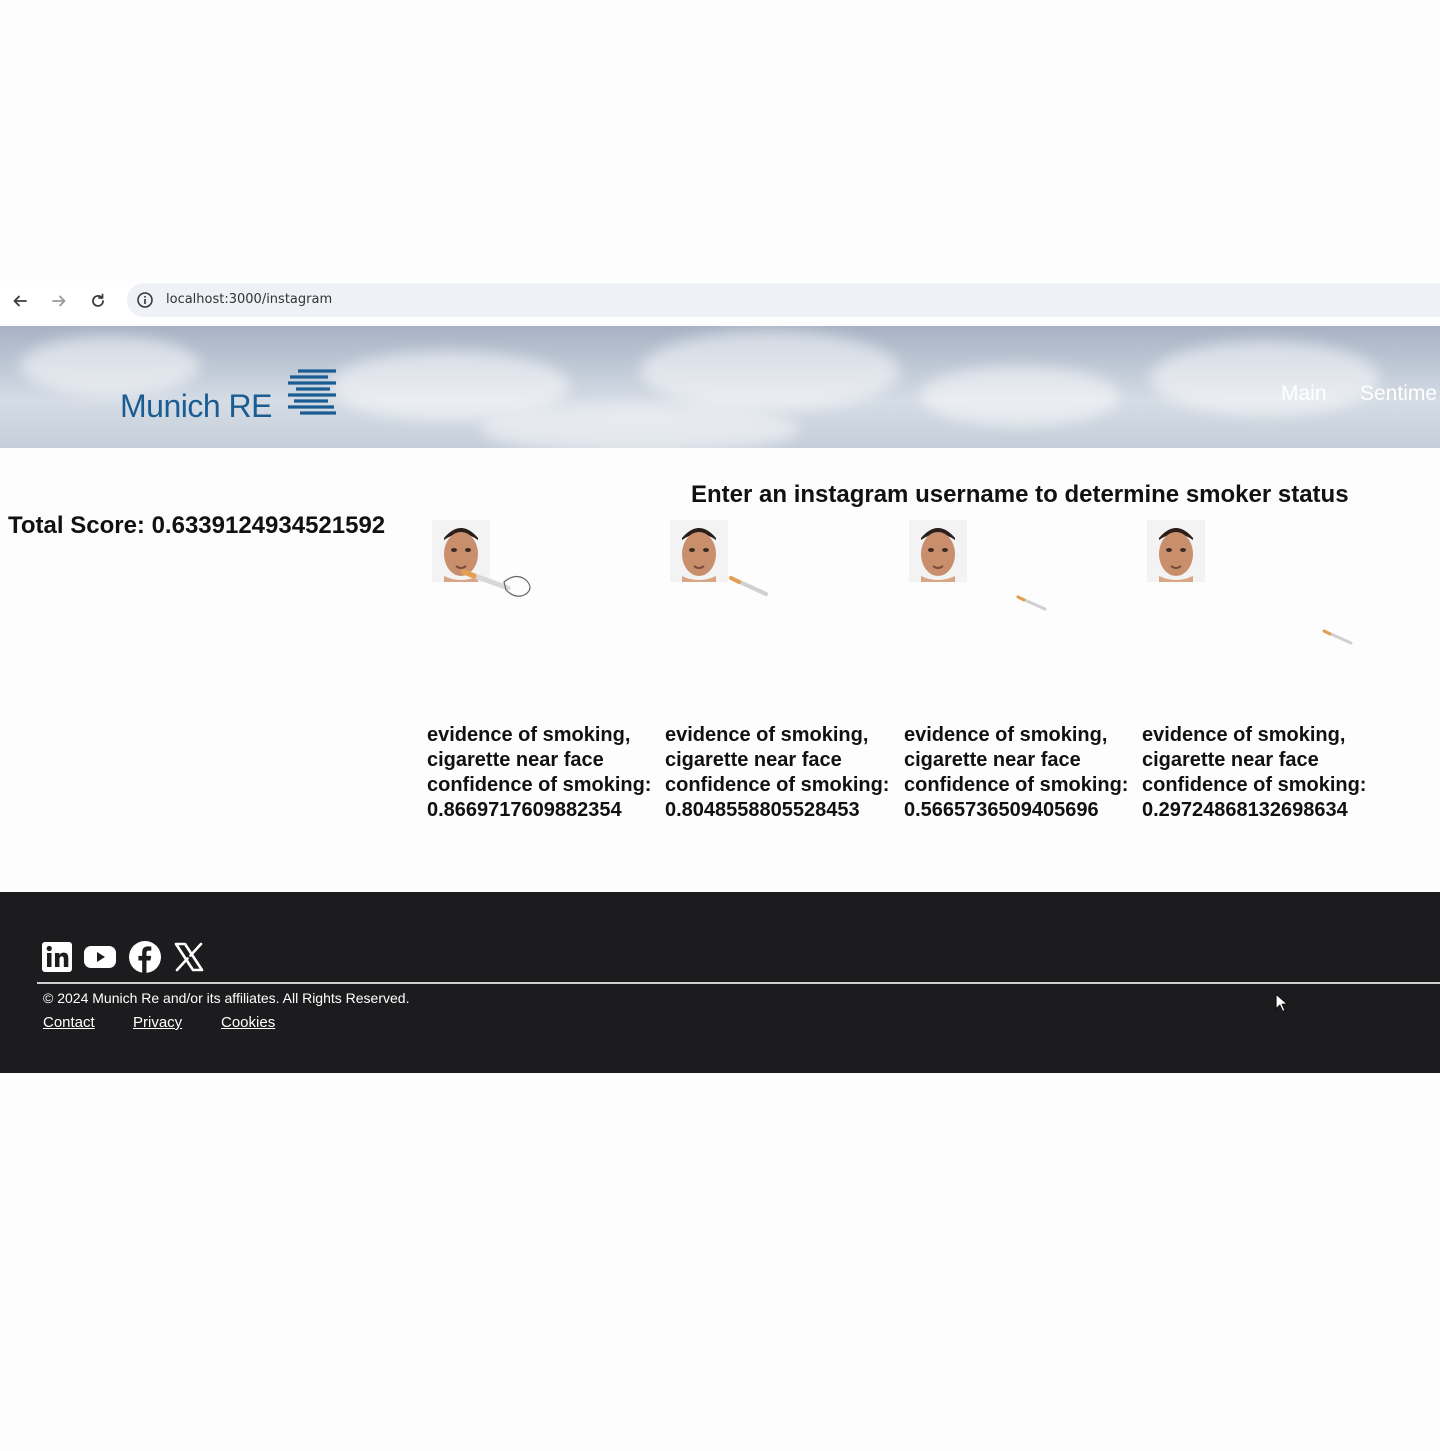 Image resolution: width=1440 pixels, height=1451 pixels. I want to click on confidence-value: 0.29724868132698634, so click(1245, 810).